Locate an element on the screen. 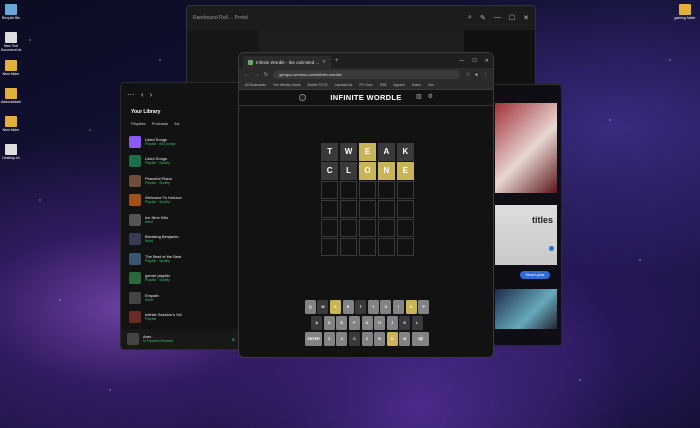 The width and height of the screenshot is (700, 428). desktop-icon: doblockfolder is located at coordinates (14, 96).